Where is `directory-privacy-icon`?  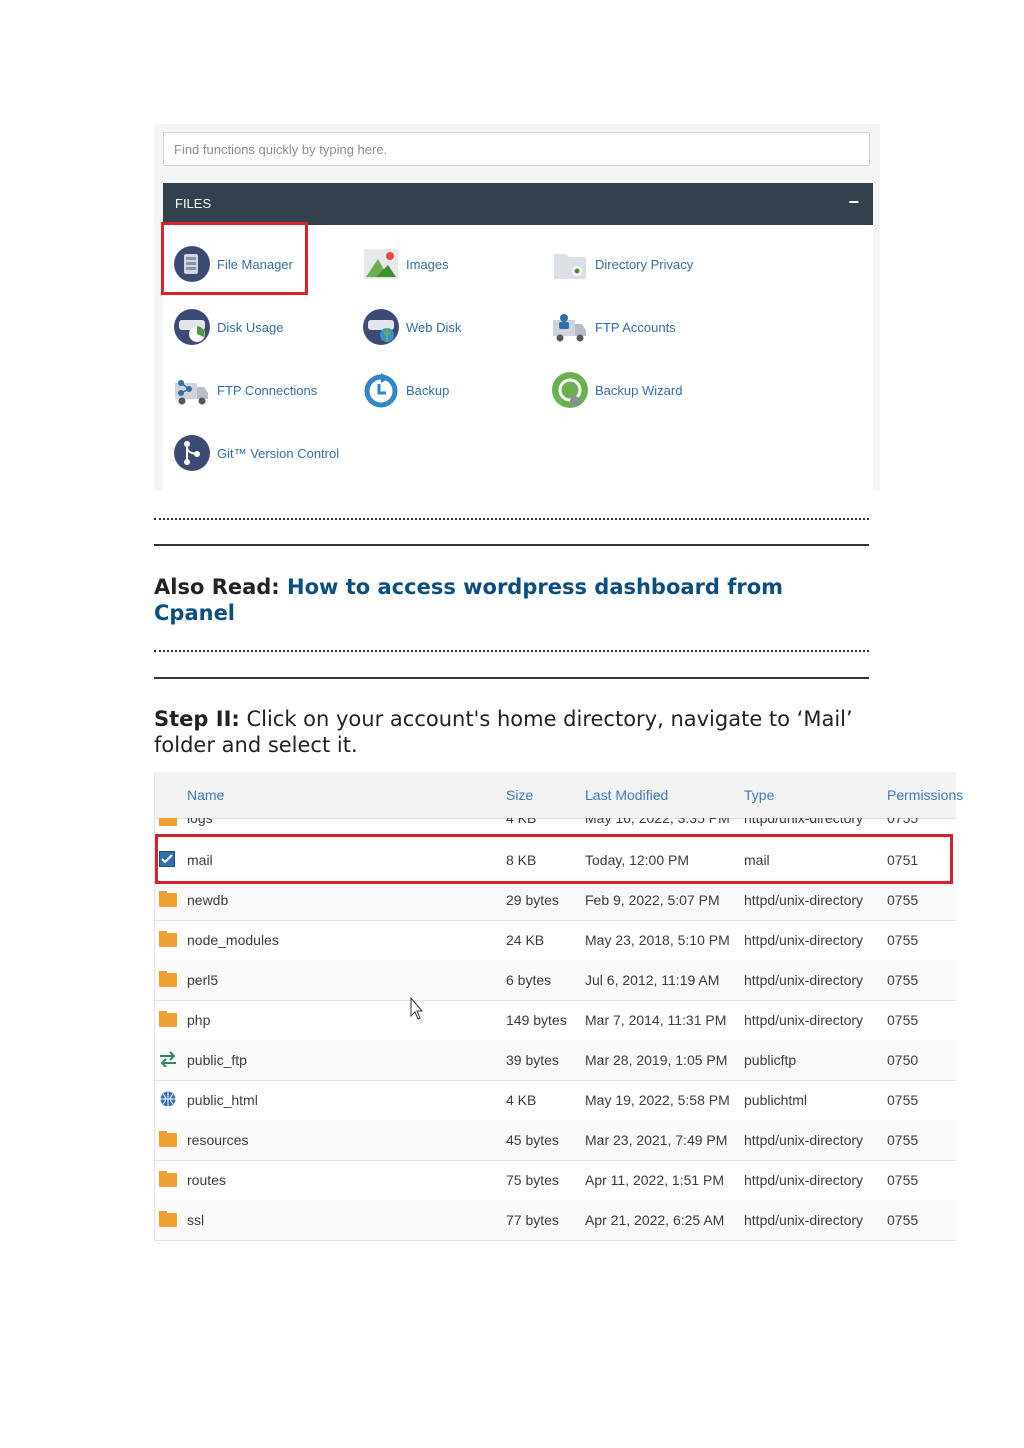
directory-privacy-icon is located at coordinates (570, 266).